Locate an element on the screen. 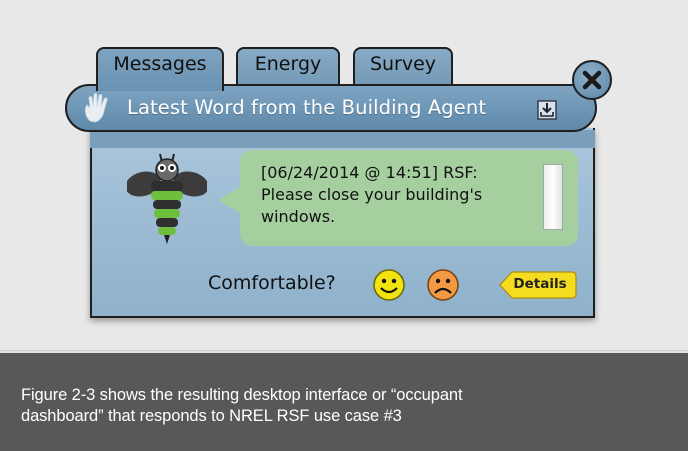  download-icon is located at coordinates (547, 110).